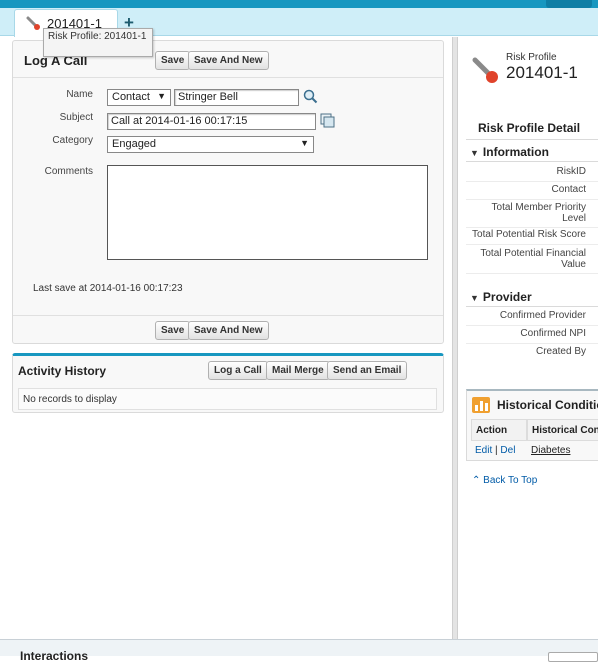 The width and height of the screenshot is (598, 663). I want to click on record-type: Risk Profile, so click(531, 57).